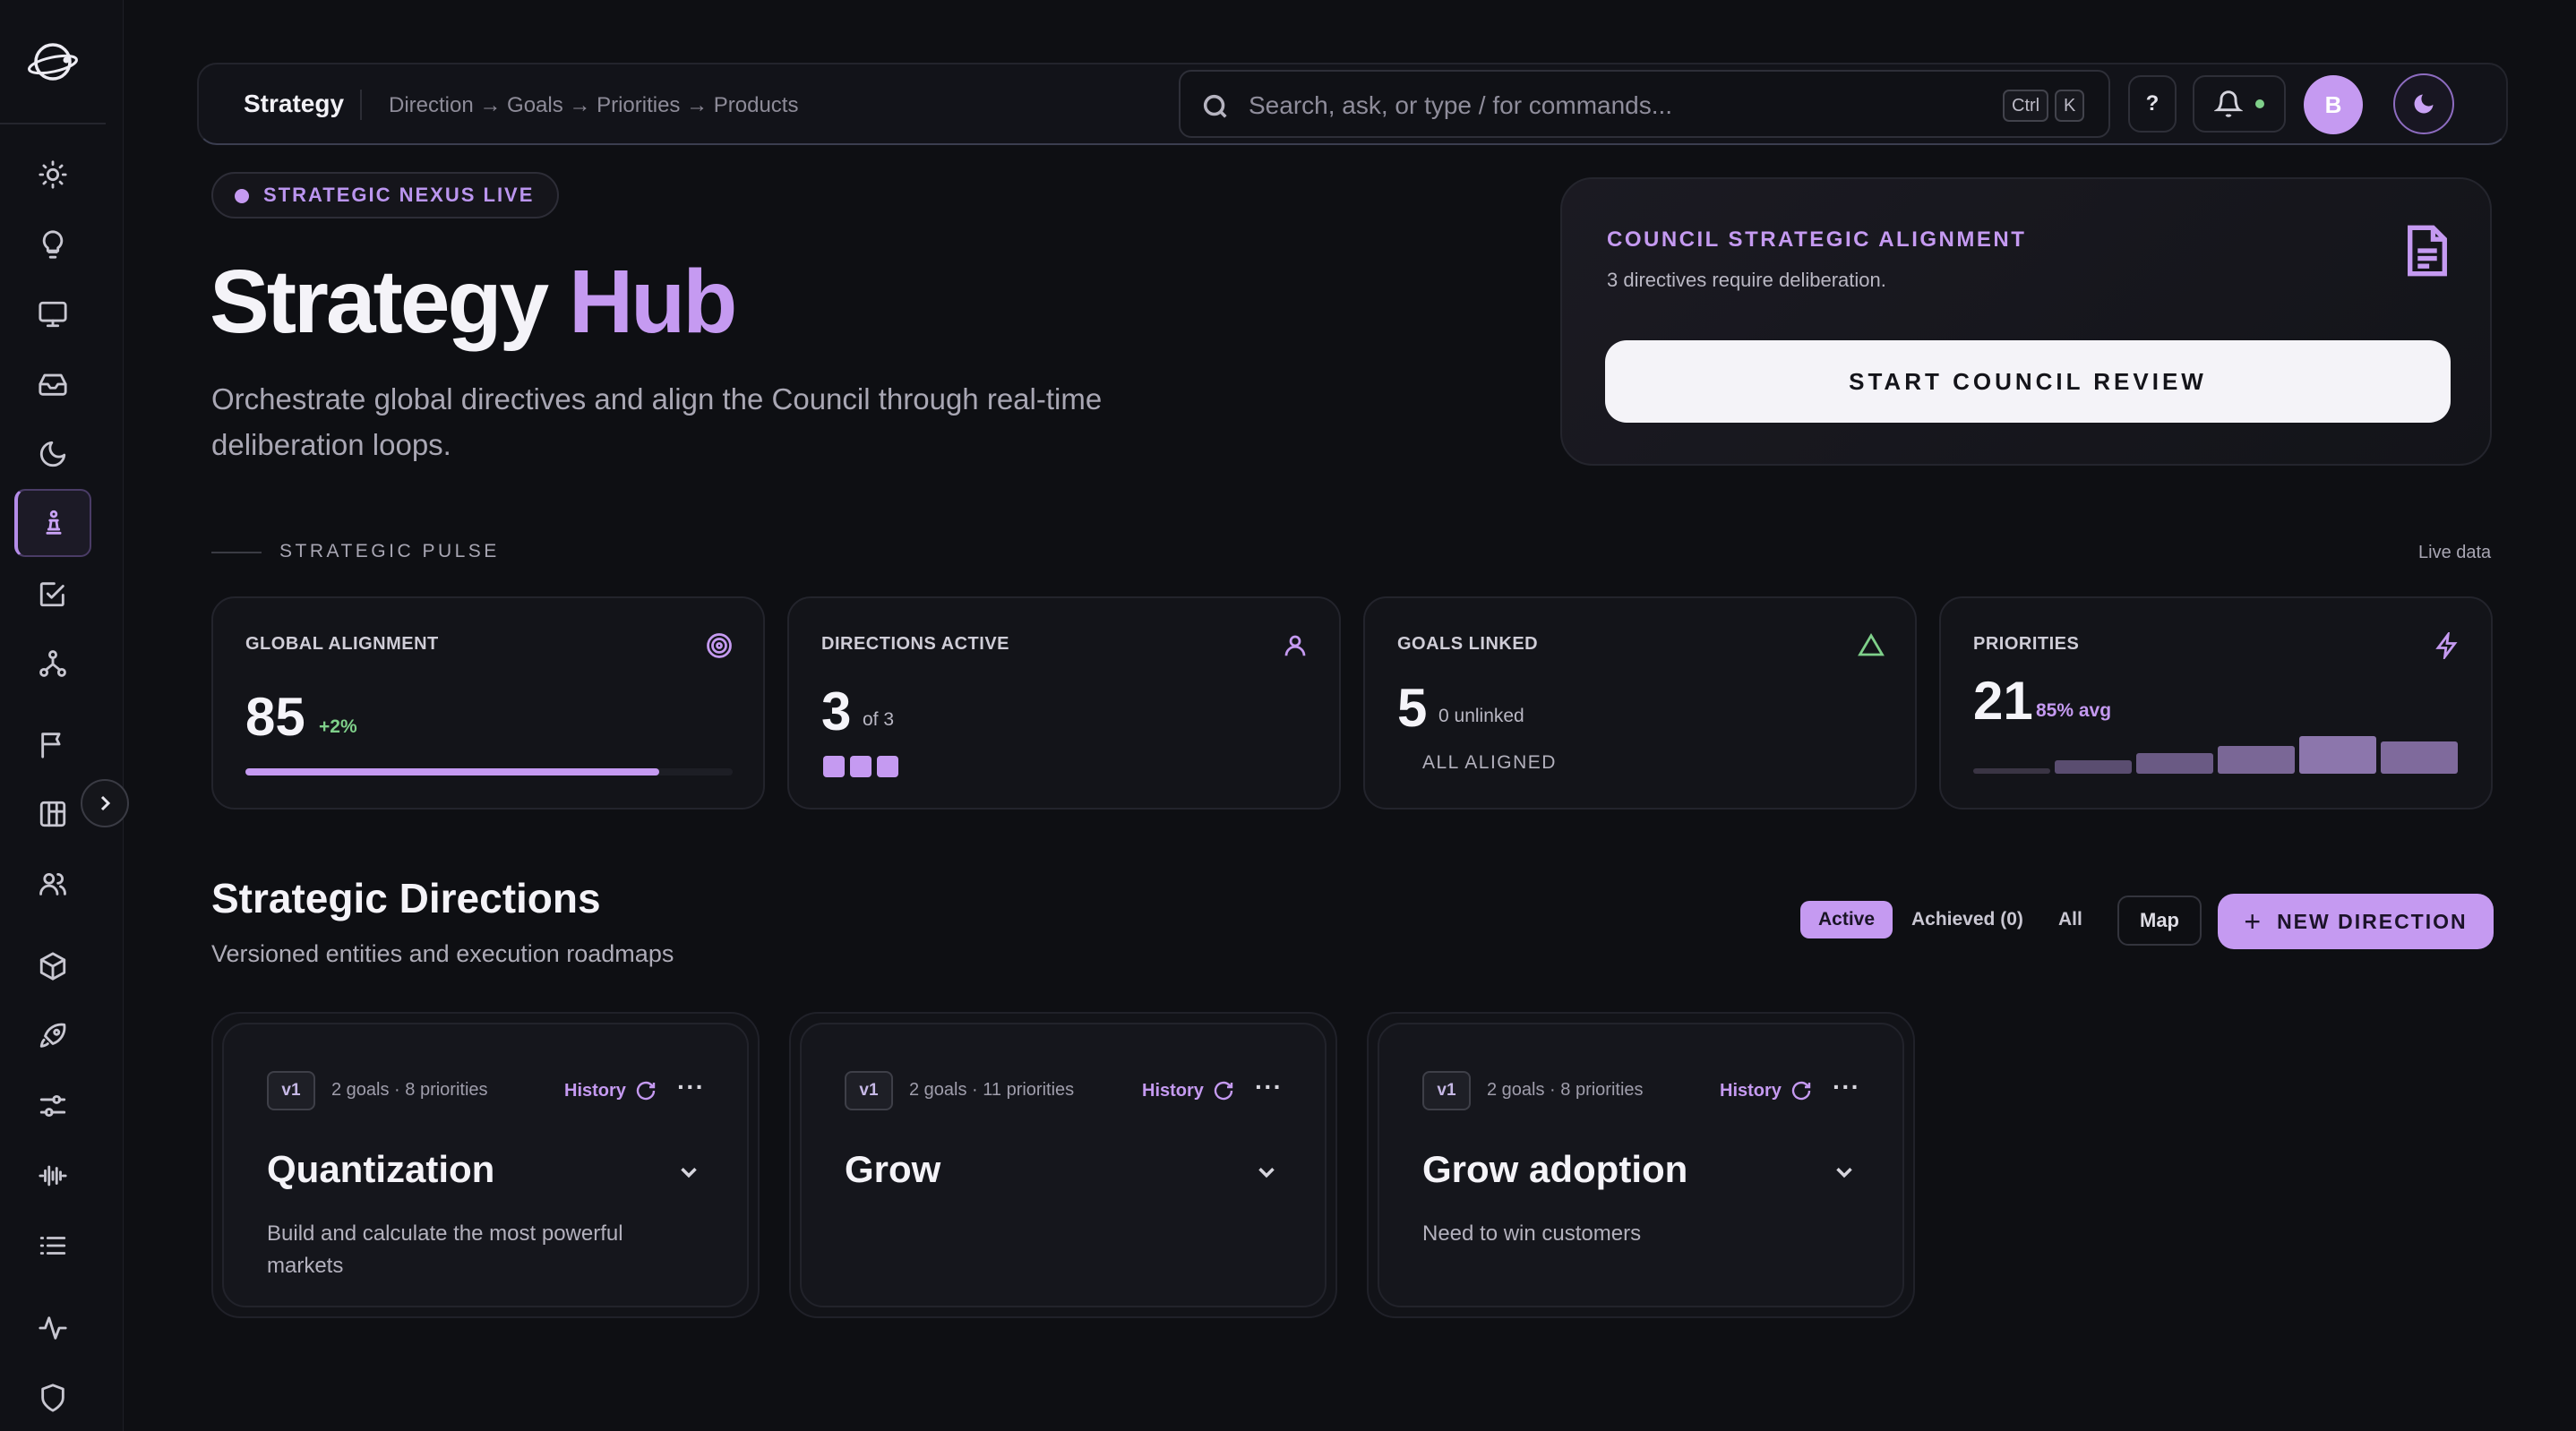 The image size is (2576, 1431). I want to click on stat-label: PRIORITIES, so click(2026, 644).